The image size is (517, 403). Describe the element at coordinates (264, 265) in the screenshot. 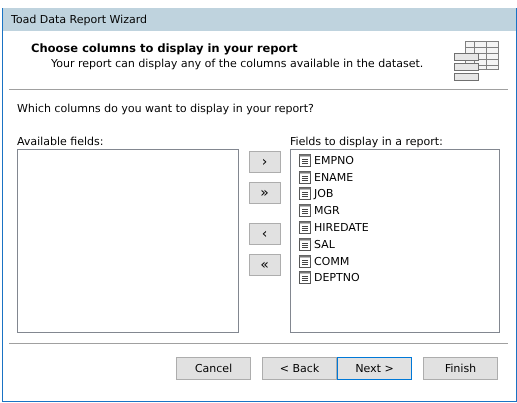

I see `move-button: «` at that location.